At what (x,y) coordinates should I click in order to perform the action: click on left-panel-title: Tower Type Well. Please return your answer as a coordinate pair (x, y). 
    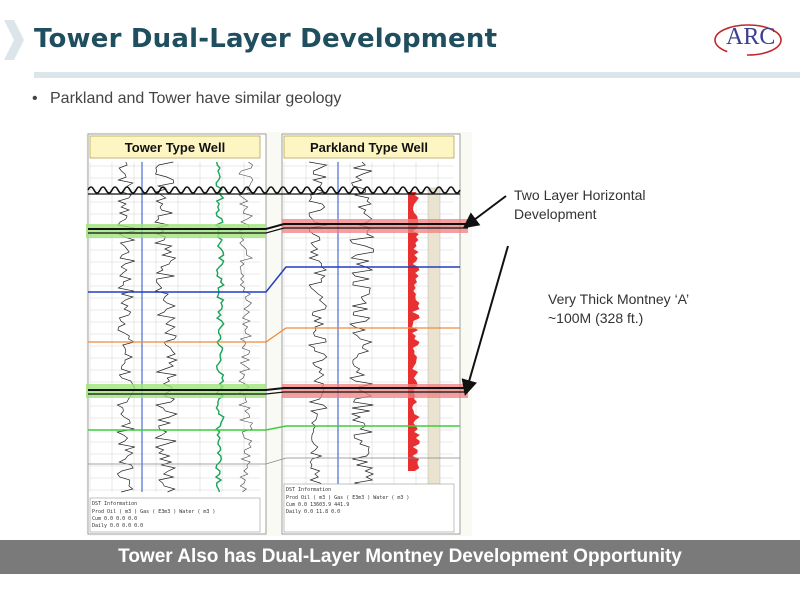
    Looking at the image, I should click on (175, 147).